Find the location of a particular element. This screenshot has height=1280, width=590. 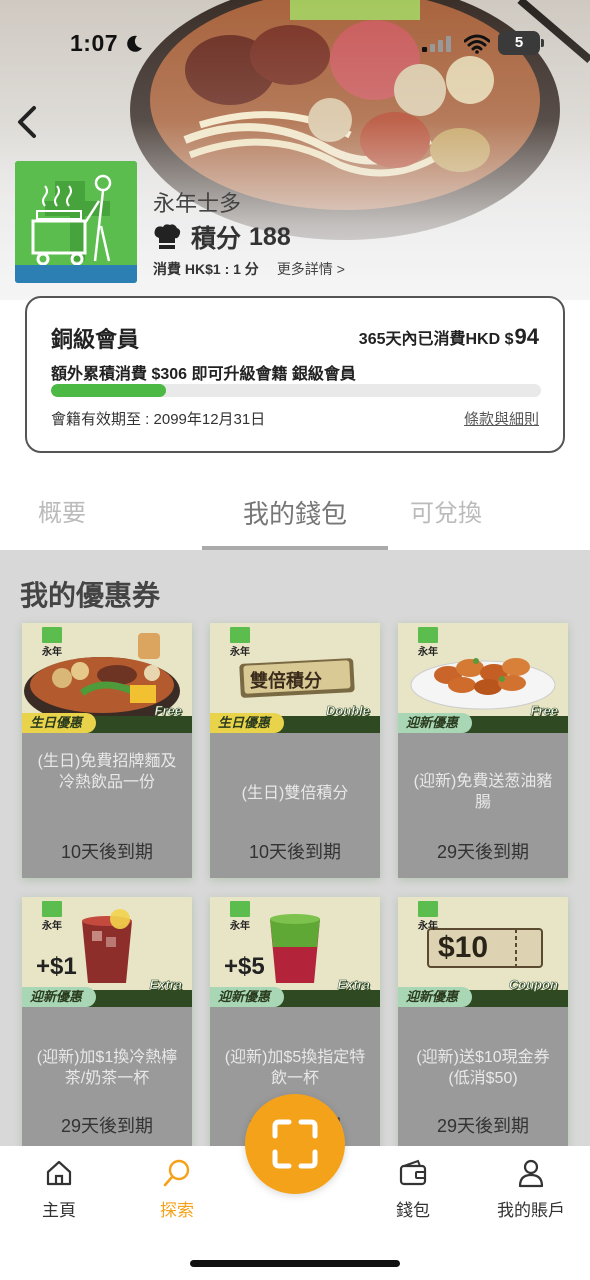

coupon-artwork: 永年 生日優惠 Free is located at coordinates (107, 678).